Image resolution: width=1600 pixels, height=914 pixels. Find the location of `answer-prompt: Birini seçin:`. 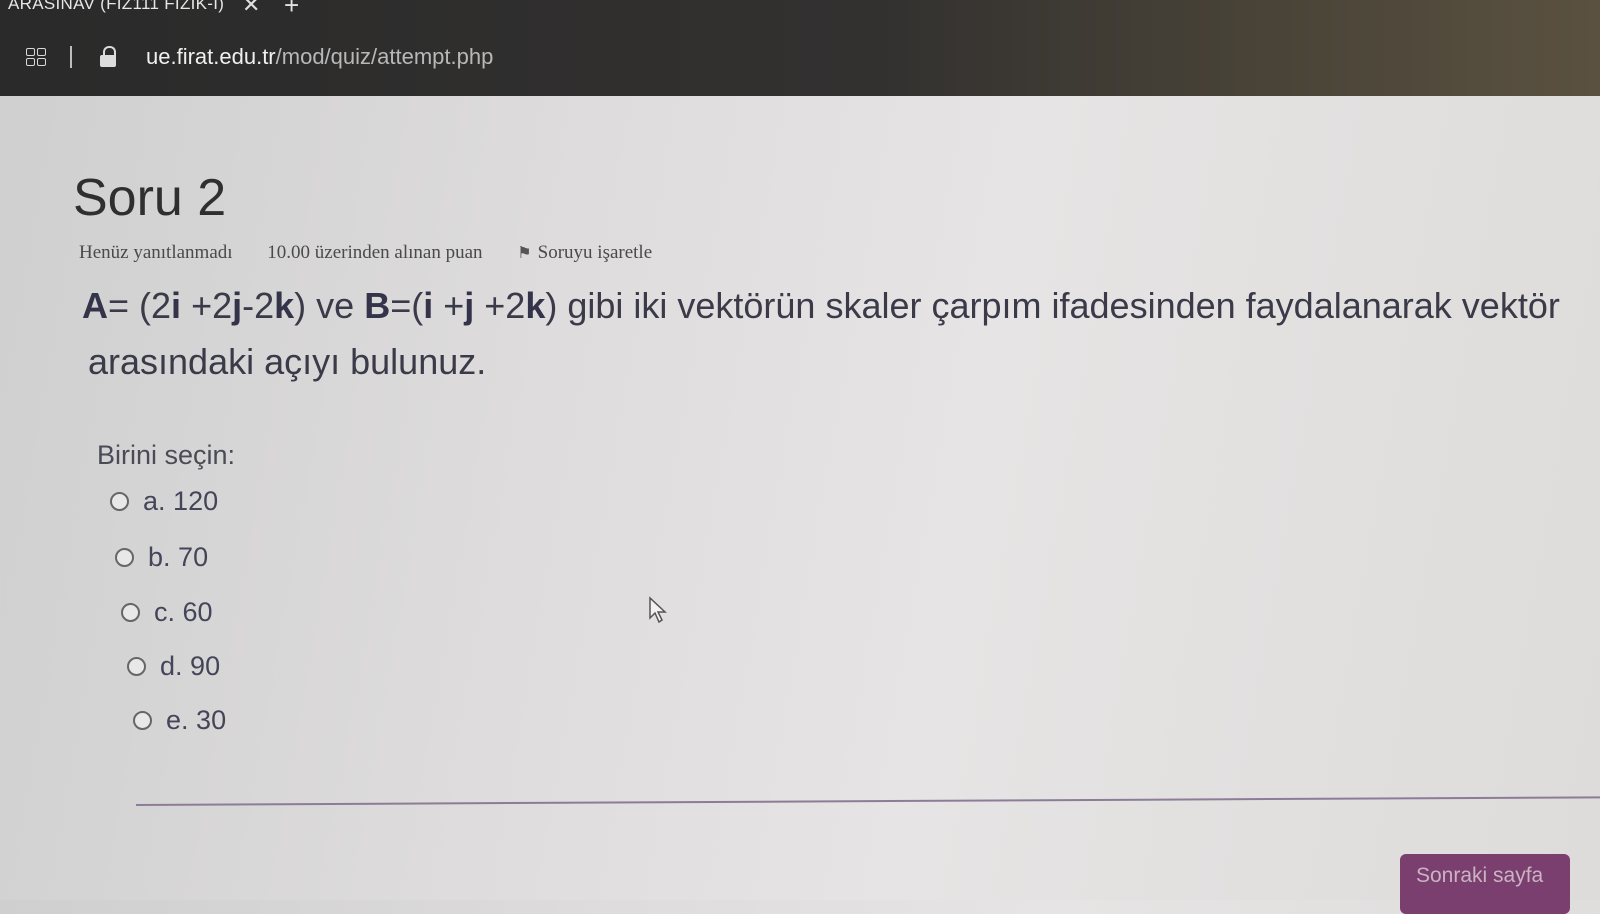

answer-prompt: Birini seçin: is located at coordinates (166, 455).